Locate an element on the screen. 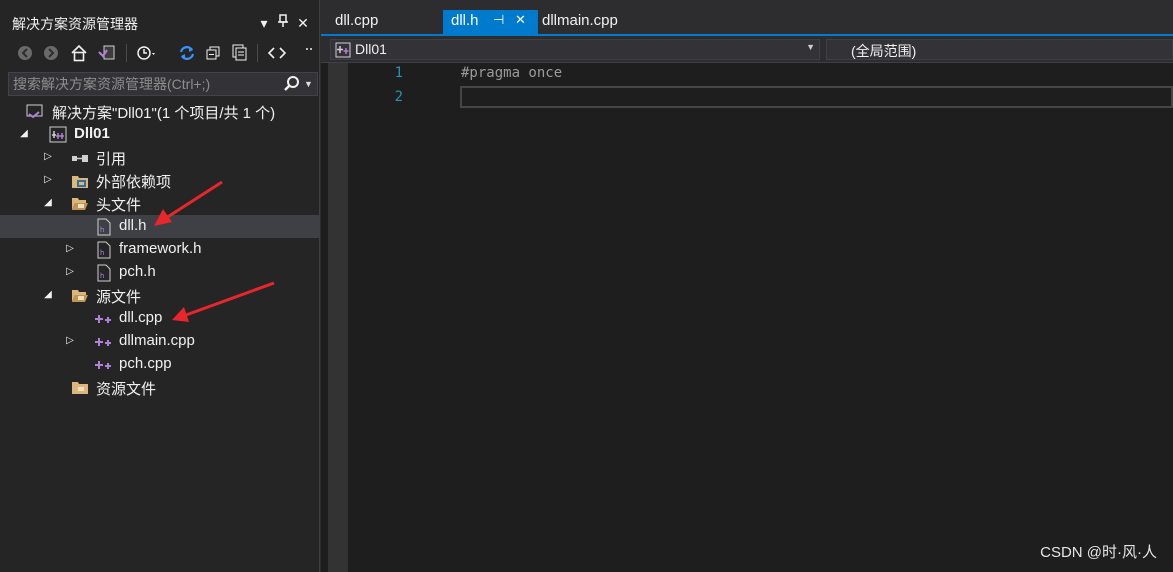  explorer-search-box: ▼ is located at coordinates (163, 84).